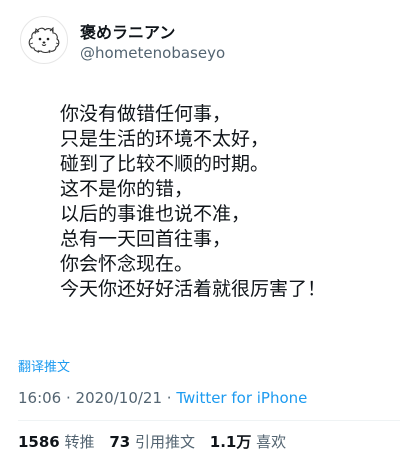  What do you see at coordinates (241, 398) in the screenshot?
I see `tweet-source-link: Twitter for iPhone` at bounding box center [241, 398].